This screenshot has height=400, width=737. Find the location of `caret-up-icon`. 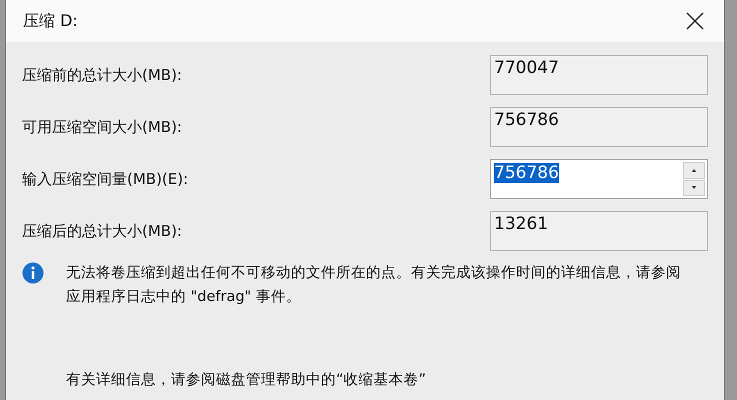

caret-up-icon is located at coordinates (694, 170).